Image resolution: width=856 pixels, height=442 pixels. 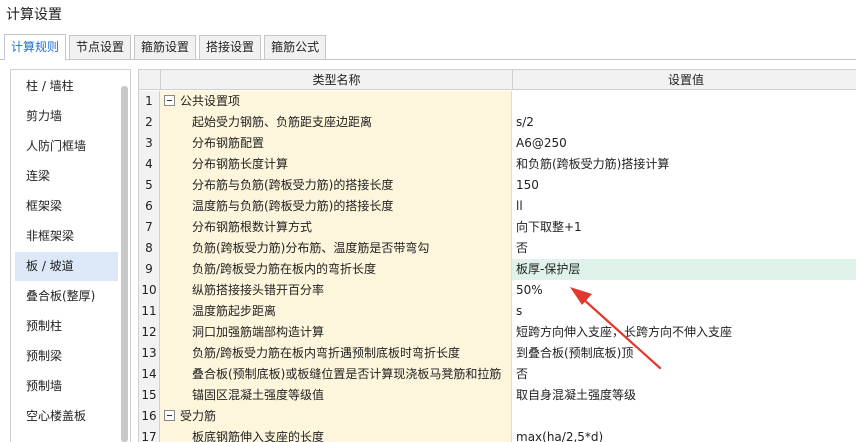 I want to click on group-label: 公共设置项, so click(x=210, y=101).